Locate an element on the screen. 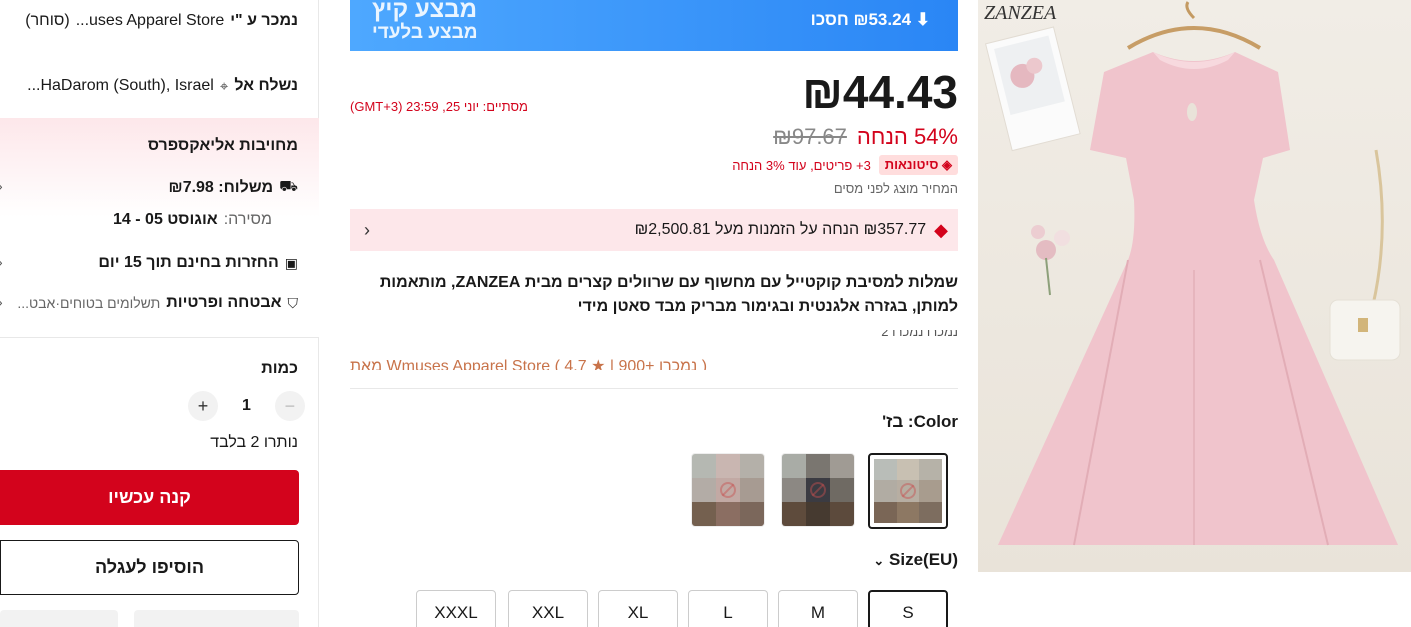  plus-button: + is located at coordinates (203, 406).